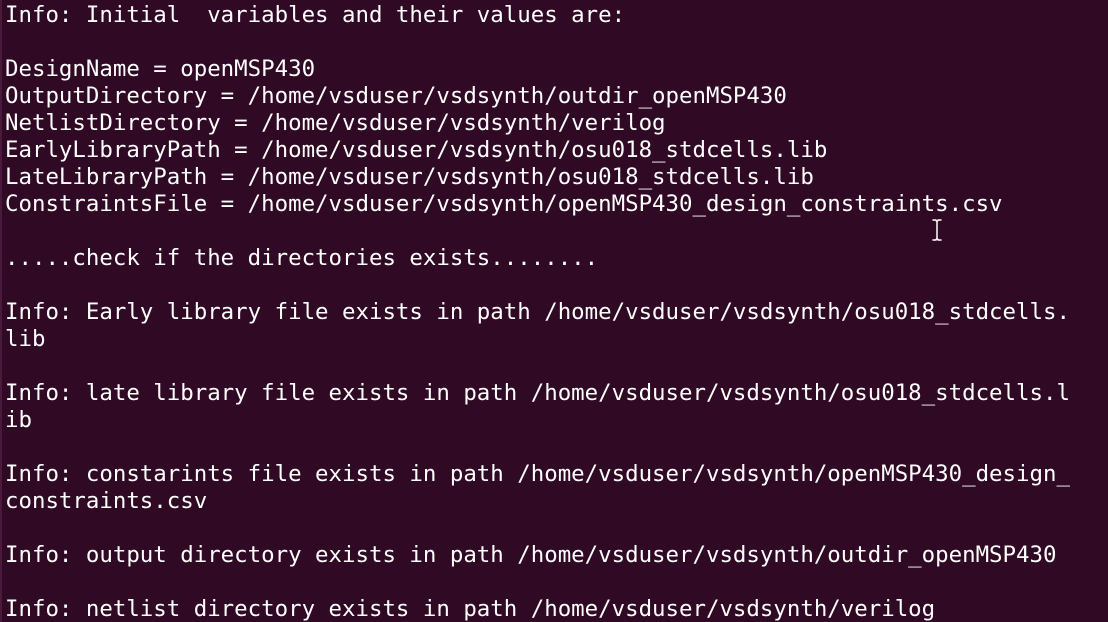 This screenshot has width=1108, height=622. What do you see at coordinates (937, 230) in the screenshot?
I see `text-cursor-ibeam-icon` at bounding box center [937, 230].